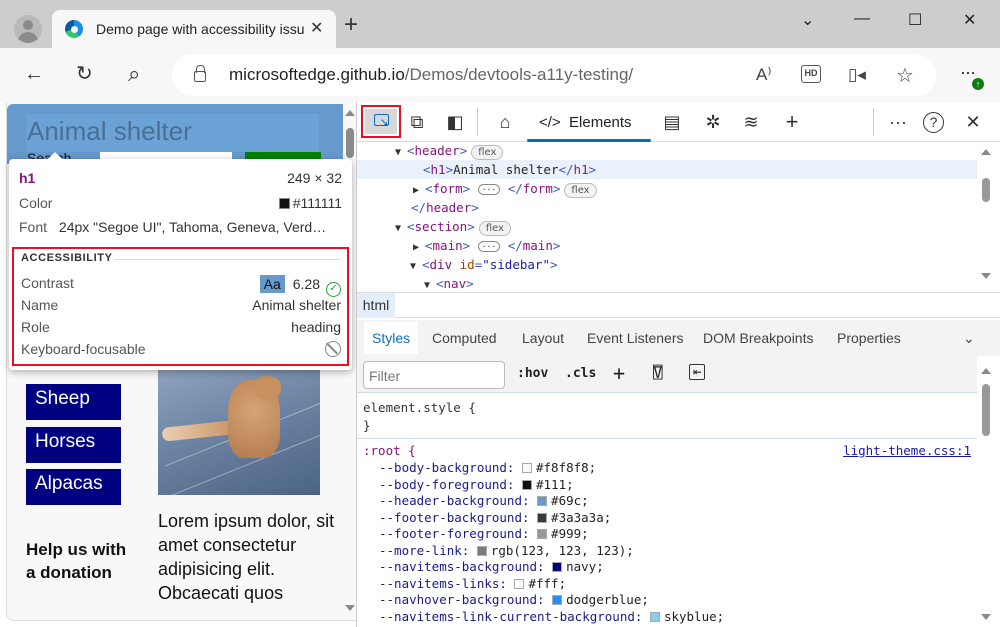 This screenshot has width=1000, height=627. I want to click on network-wifi-icon: ≋, so click(751, 122).